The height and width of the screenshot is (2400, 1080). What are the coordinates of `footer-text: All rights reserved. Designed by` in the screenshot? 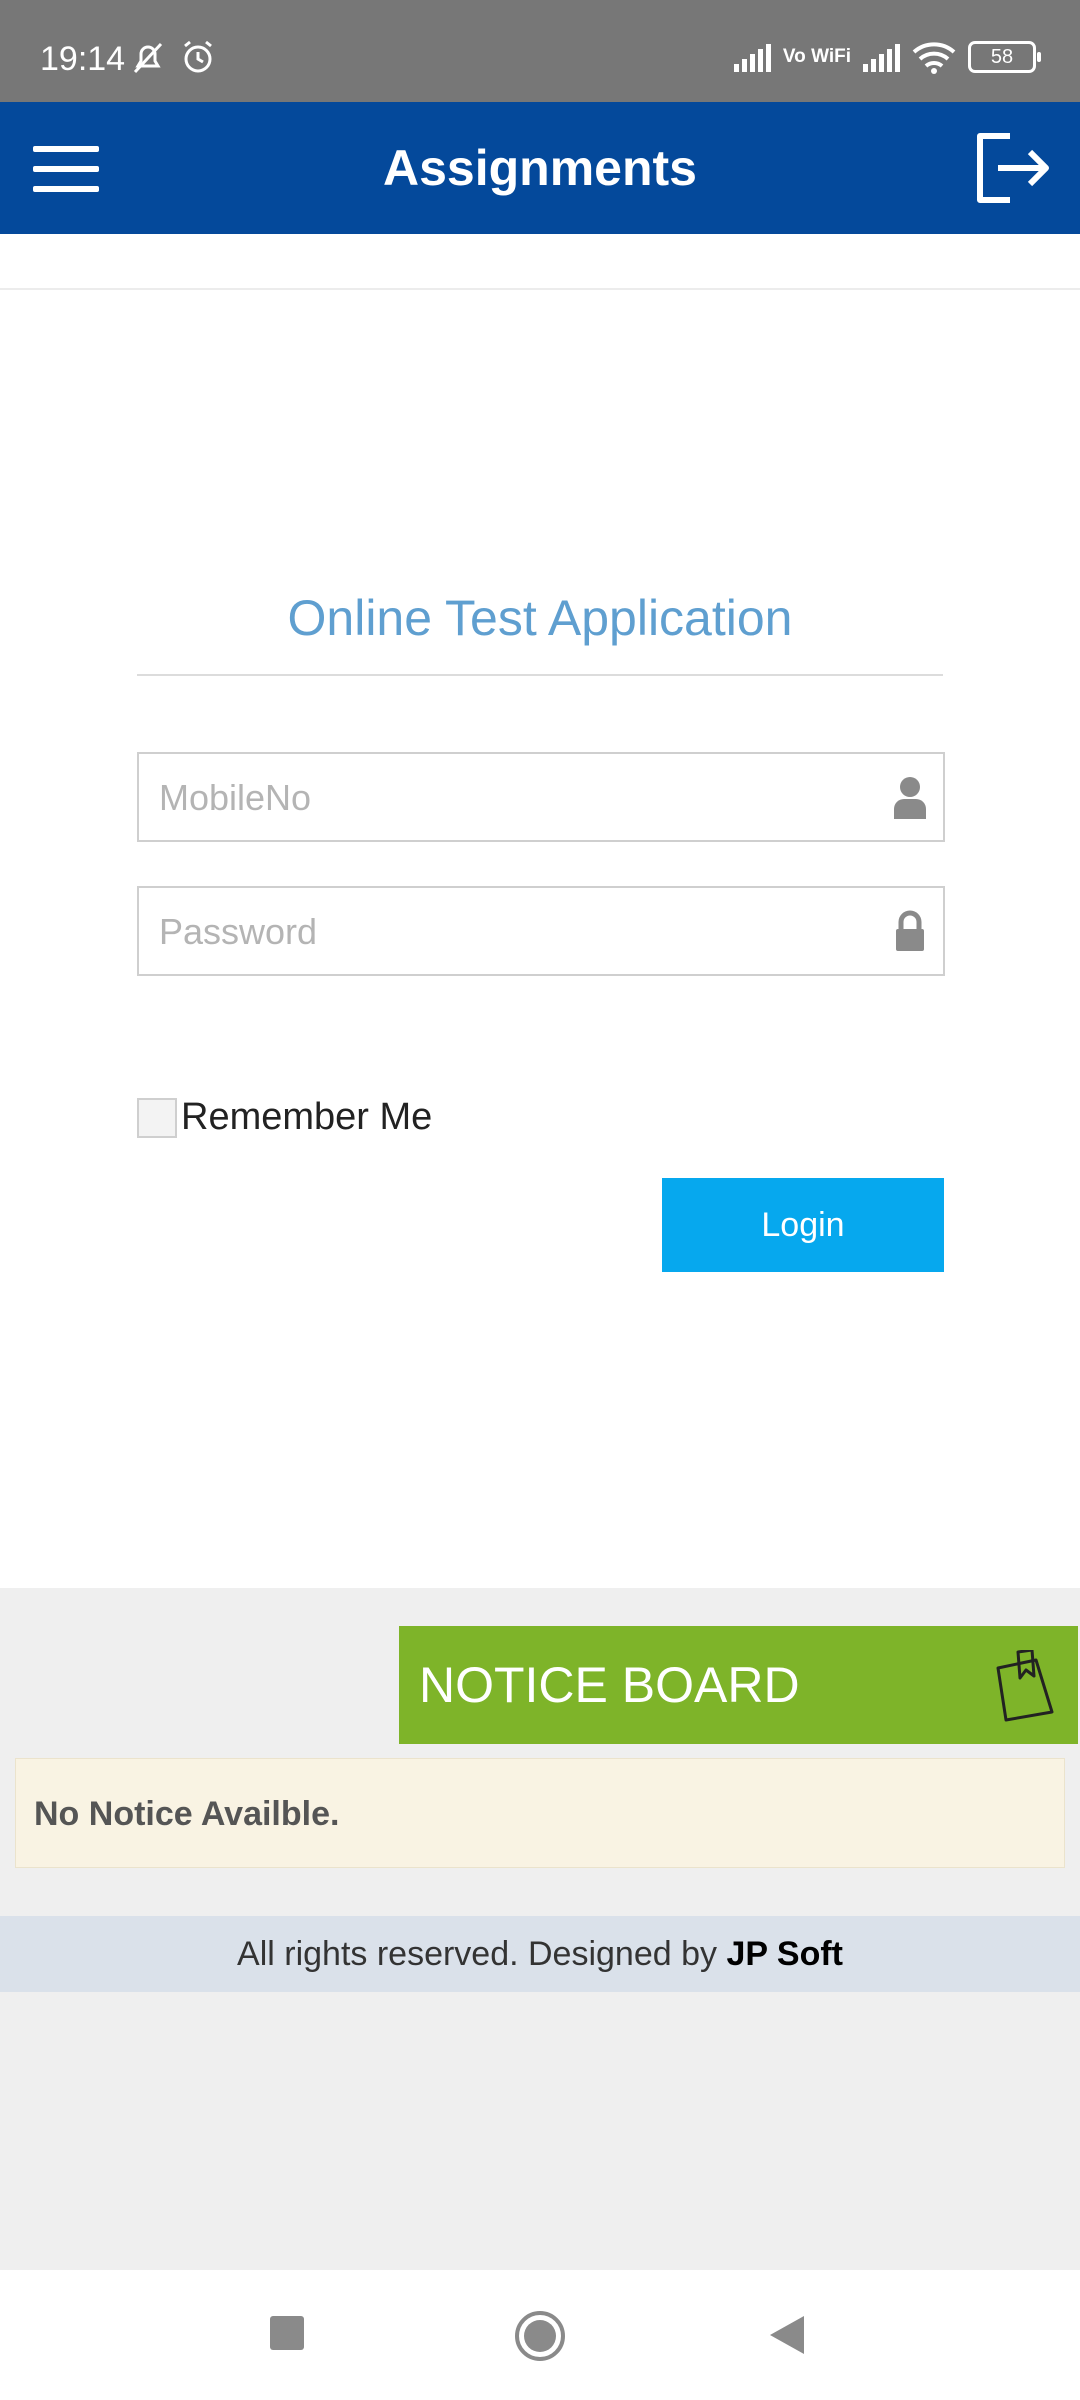 It's located at (482, 1954).